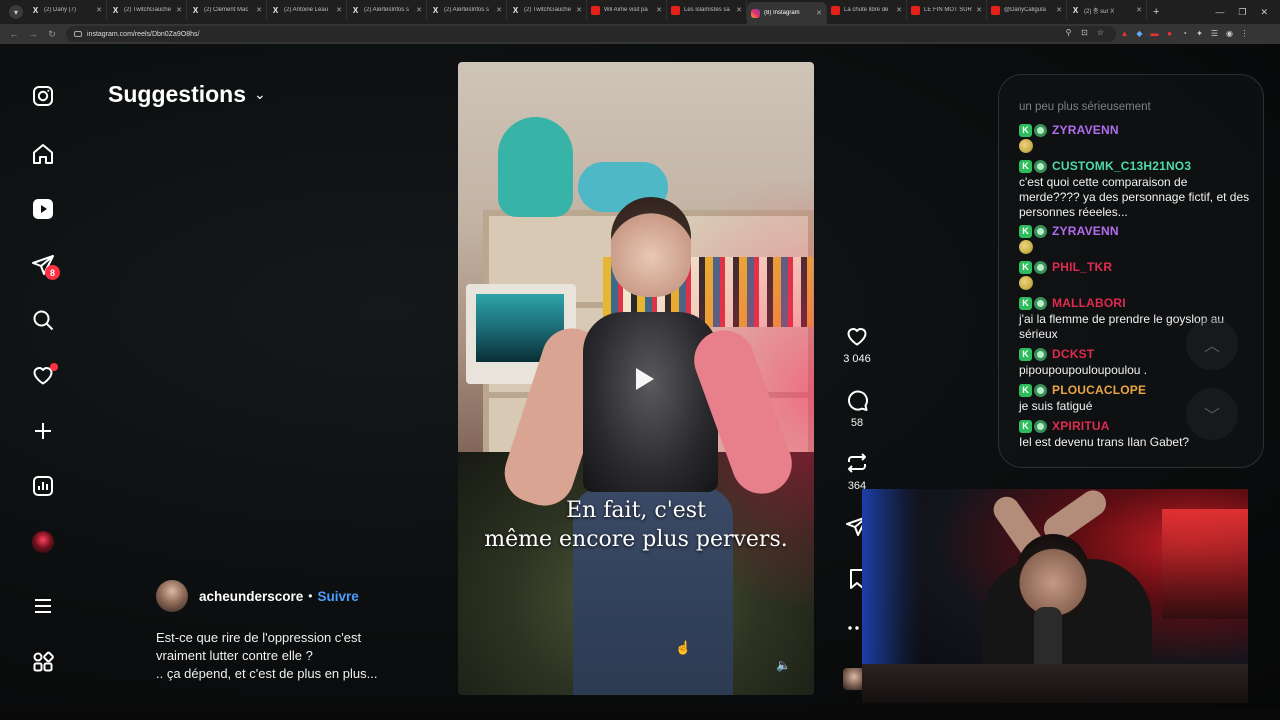 The height and width of the screenshot is (720, 1280). What do you see at coordinates (1219, 12) in the screenshot?
I see `minimize-icon: —` at bounding box center [1219, 12].